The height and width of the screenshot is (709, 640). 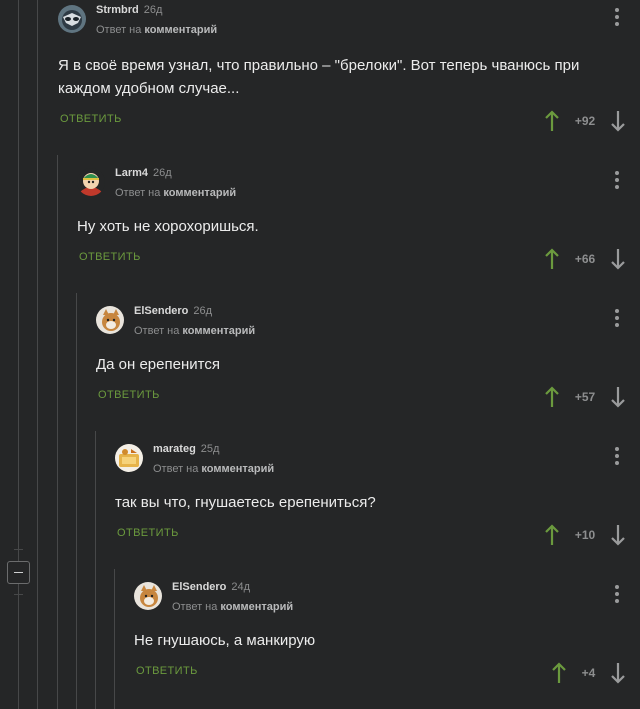 I want to click on vote-controls: +4, so click(x=588, y=673).